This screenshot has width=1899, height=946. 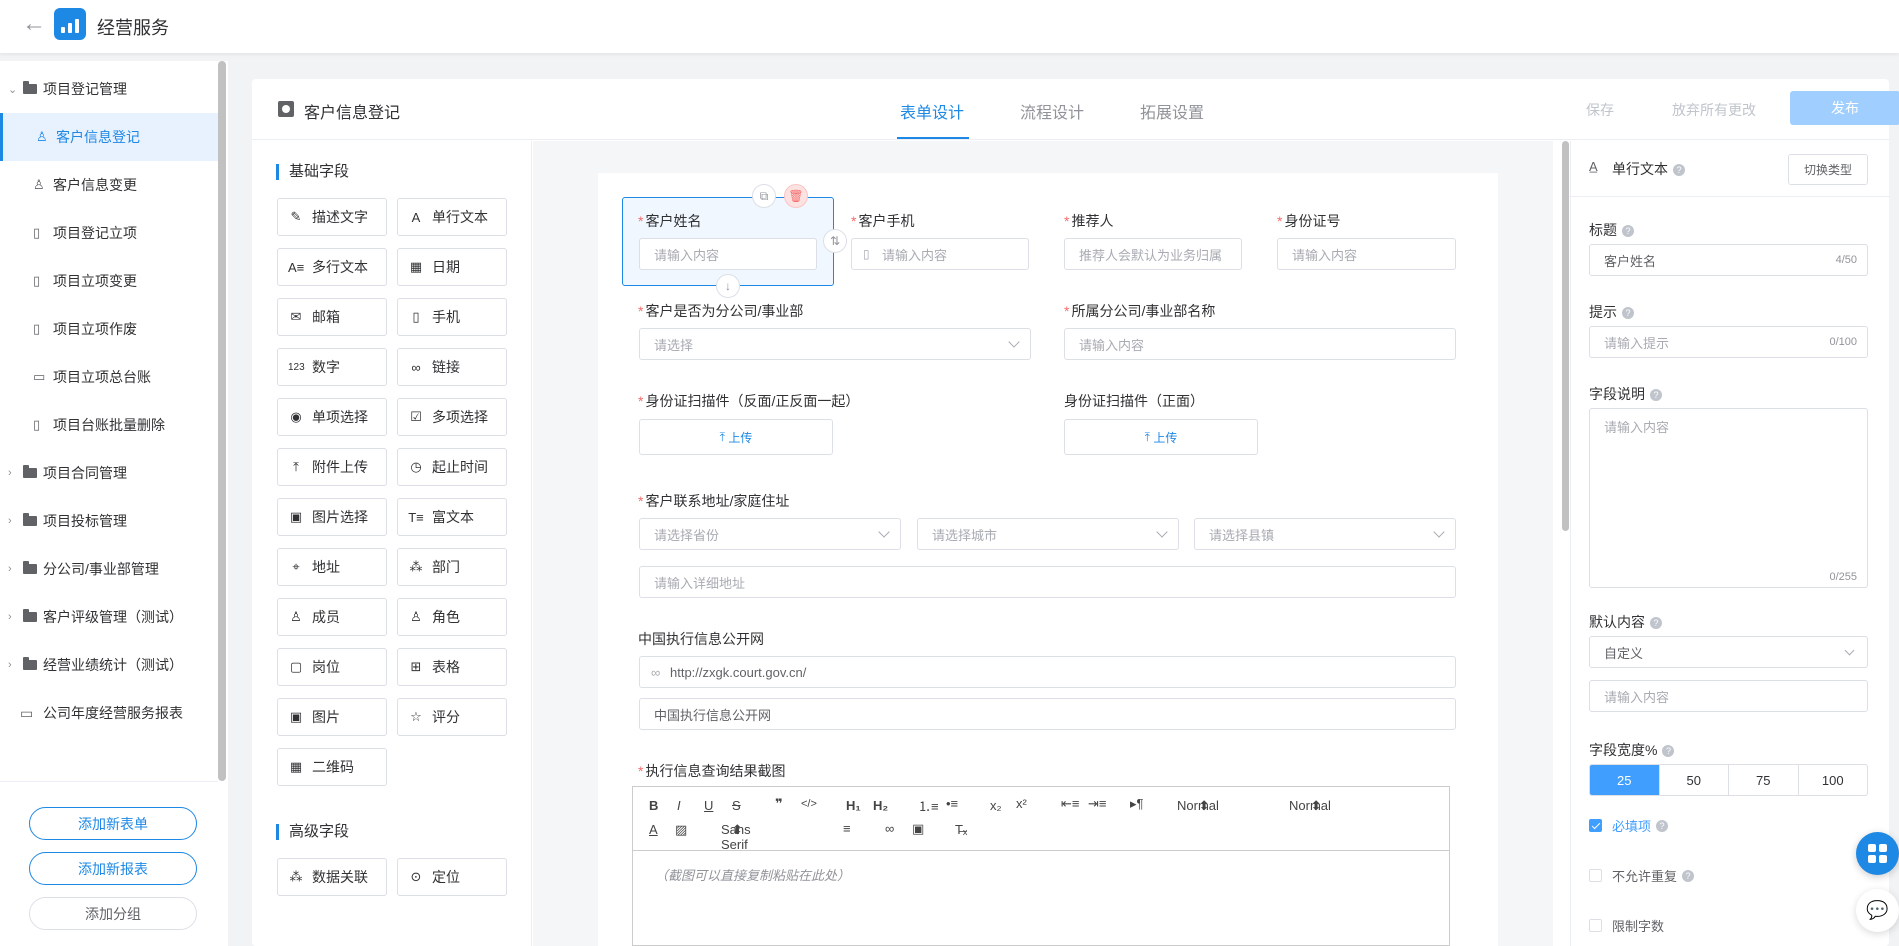 What do you see at coordinates (1625, 780) in the screenshot?
I see `width-option-25: 25` at bounding box center [1625, 780].